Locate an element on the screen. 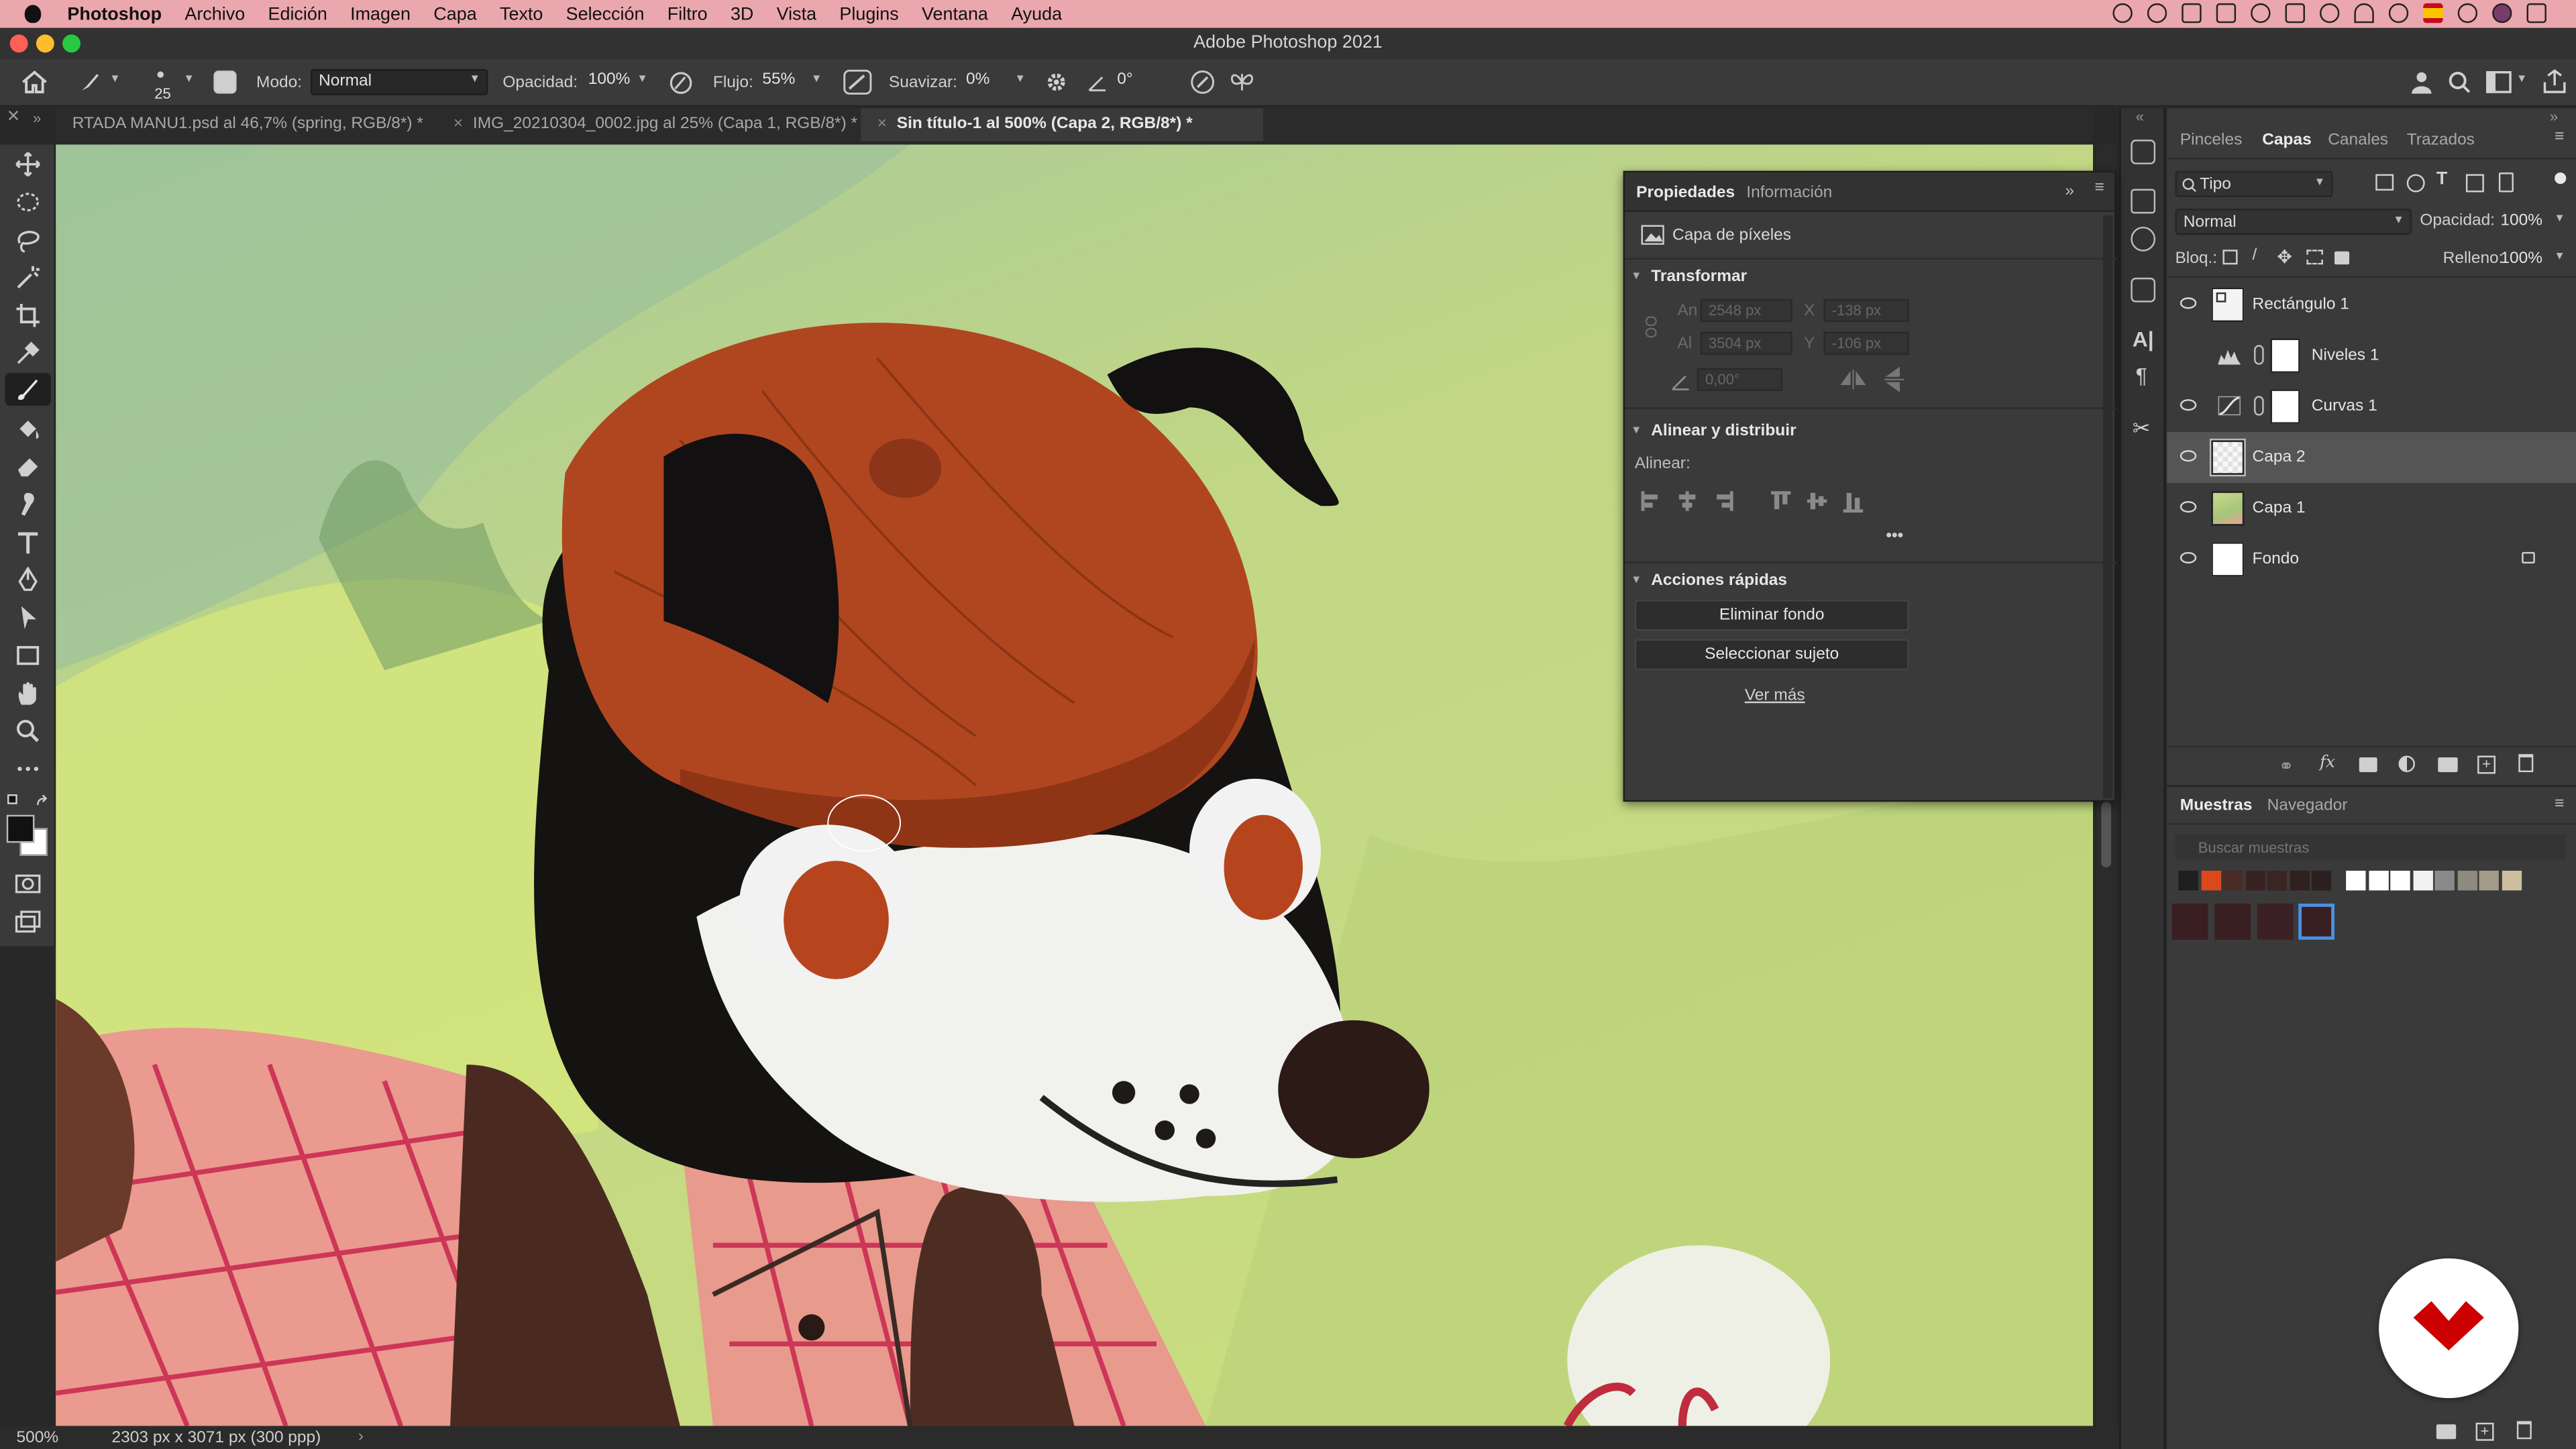 This screenshot has height=1449, width=2576. rotation-field: 0,00° is located at coordinates (1740, 379).